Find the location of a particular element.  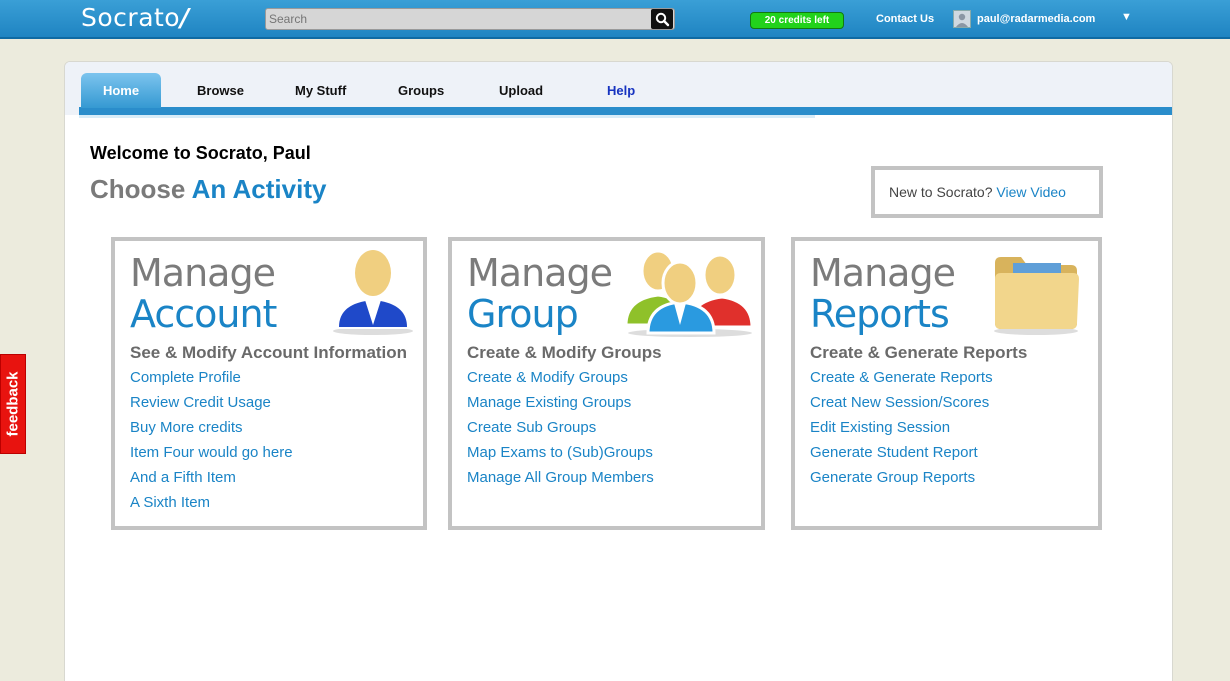

list-item: A Sixth Item is located at coordinates (211, 506).